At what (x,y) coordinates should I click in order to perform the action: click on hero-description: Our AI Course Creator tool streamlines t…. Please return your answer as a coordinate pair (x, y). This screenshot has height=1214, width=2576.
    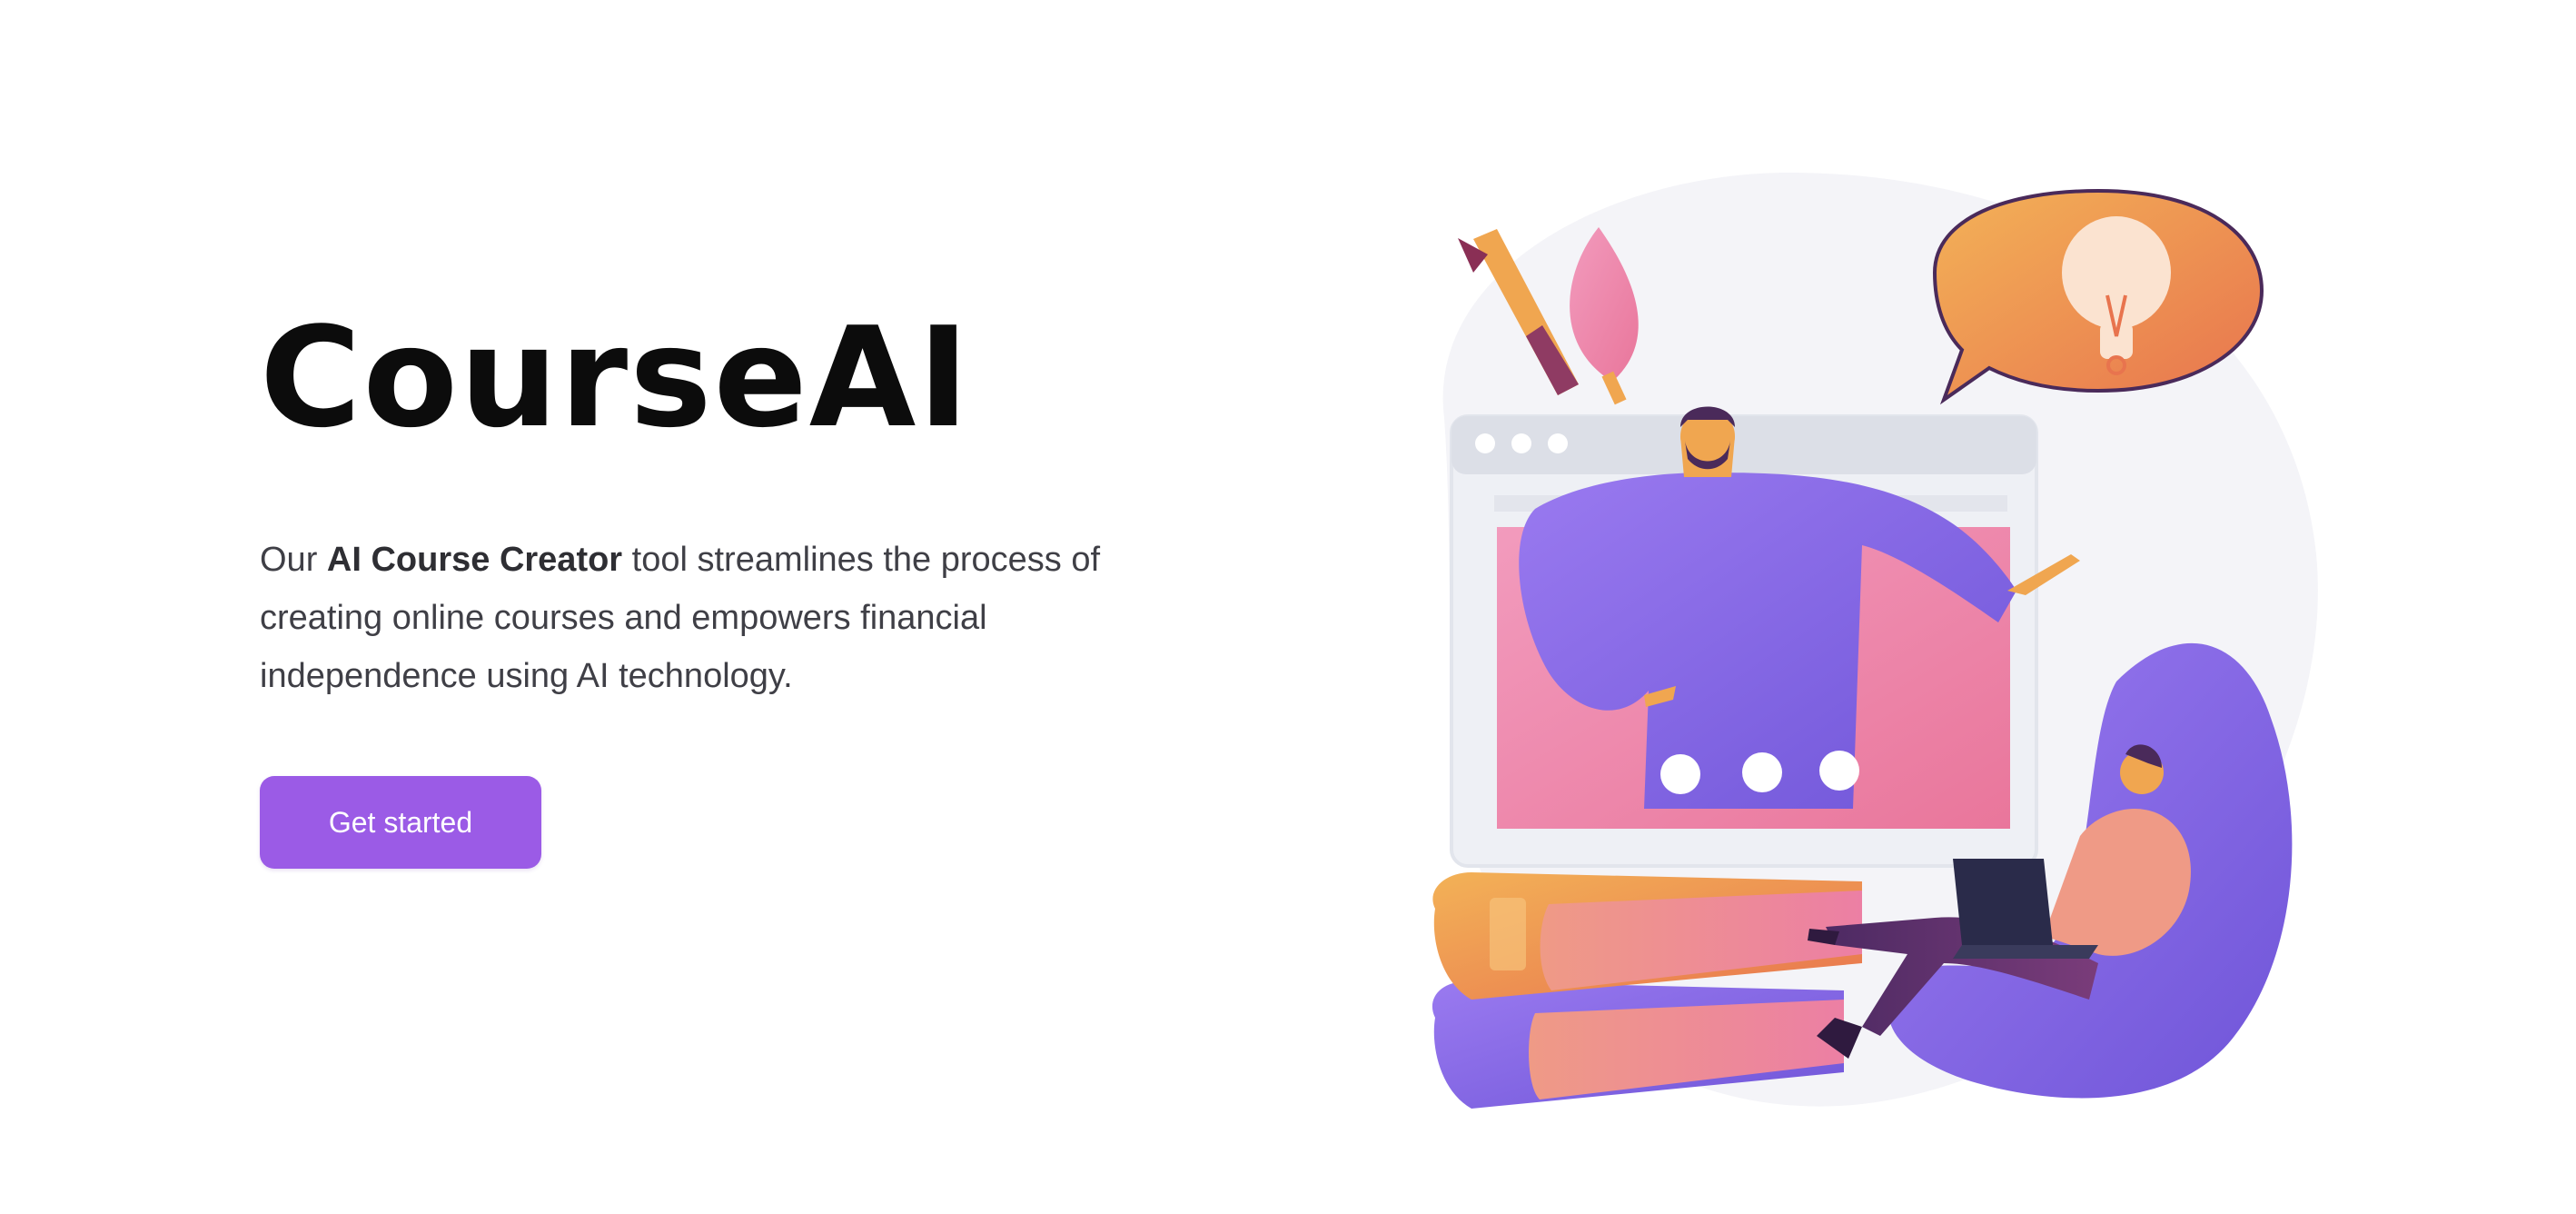
    Looking at the image, I should click on (705, 618).